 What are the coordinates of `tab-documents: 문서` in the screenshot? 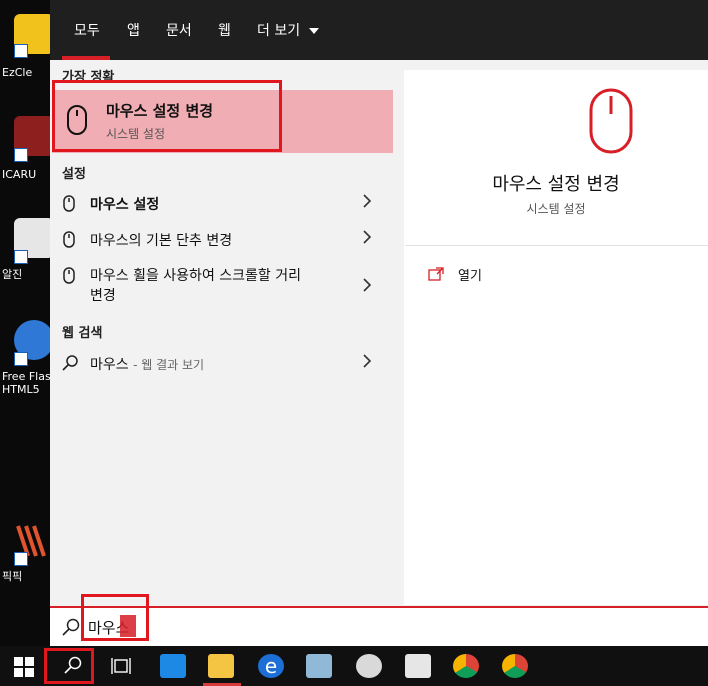 It's located at (179, 30).